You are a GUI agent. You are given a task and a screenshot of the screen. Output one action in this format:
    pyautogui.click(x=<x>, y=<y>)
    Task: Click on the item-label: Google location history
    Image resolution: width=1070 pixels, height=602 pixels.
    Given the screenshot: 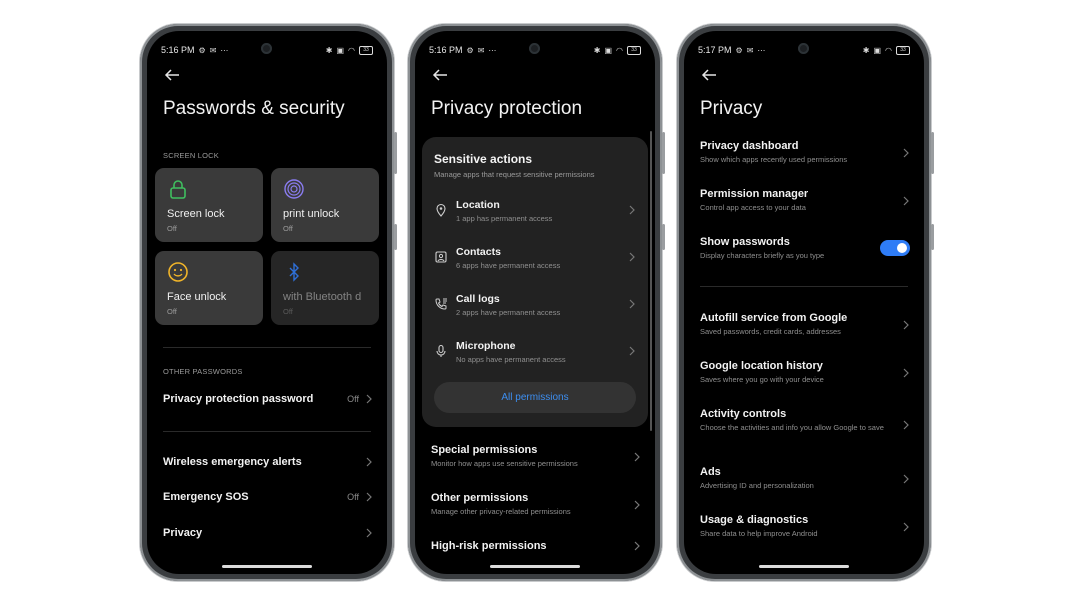 What is the action you would take?
    pyautogui.click(x=761, y=366)
    